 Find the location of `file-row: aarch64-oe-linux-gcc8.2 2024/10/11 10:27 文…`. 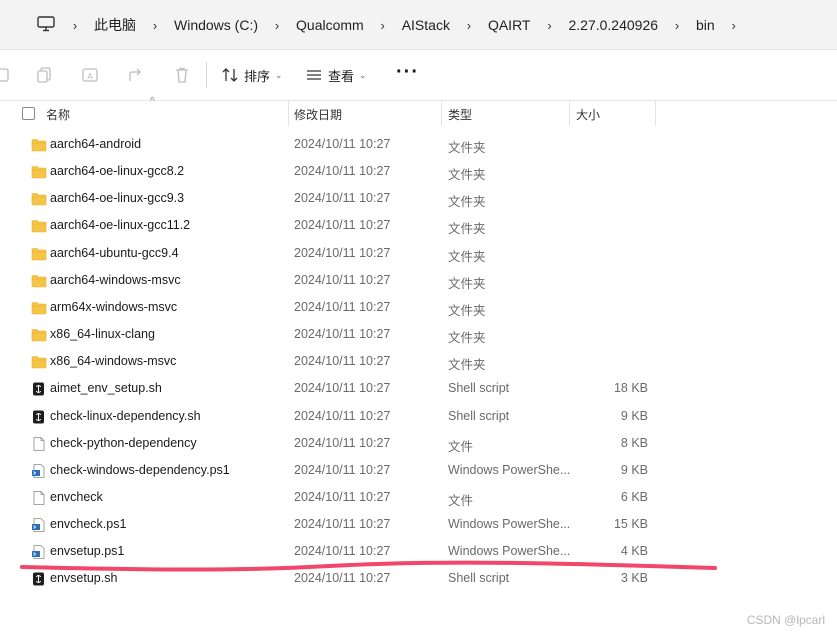

file-row: aarch64-oe-linux-gcc8.2 2024/10/11 10:27 文… is located at coordinates (418, 171).